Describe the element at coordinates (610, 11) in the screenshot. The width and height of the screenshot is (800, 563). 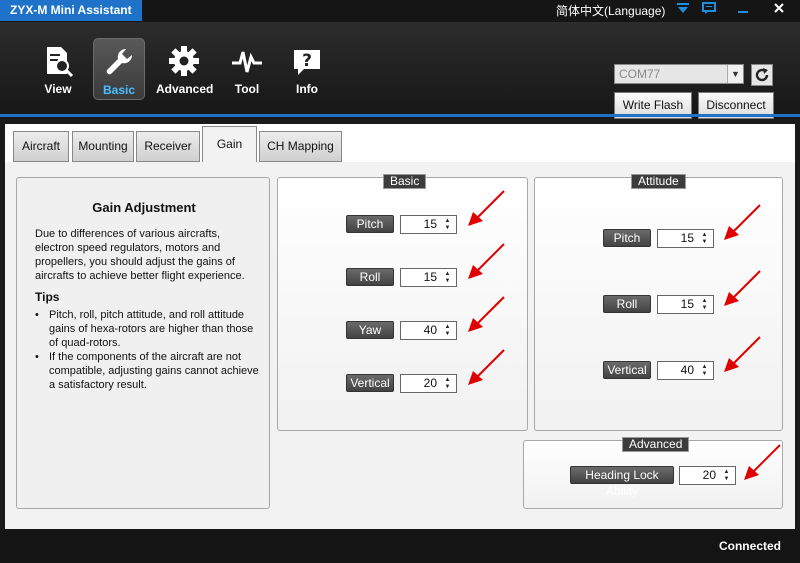
I see `language-selector: 简体中文(Language)` at that location.